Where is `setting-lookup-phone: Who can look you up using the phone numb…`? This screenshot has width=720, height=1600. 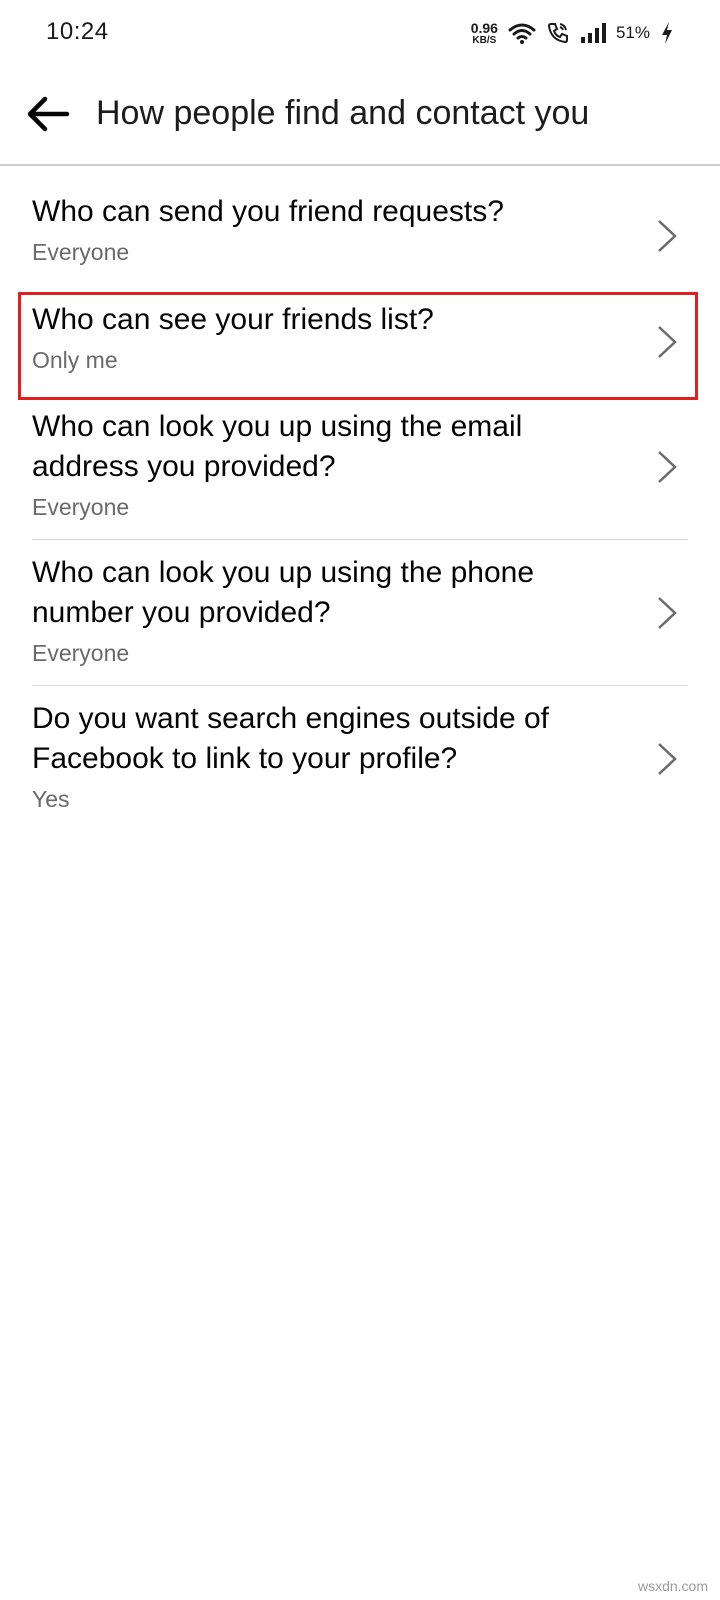
setting-lookup-phone: Who can look you up using the phone numb… is located at coordinates (360, 611).